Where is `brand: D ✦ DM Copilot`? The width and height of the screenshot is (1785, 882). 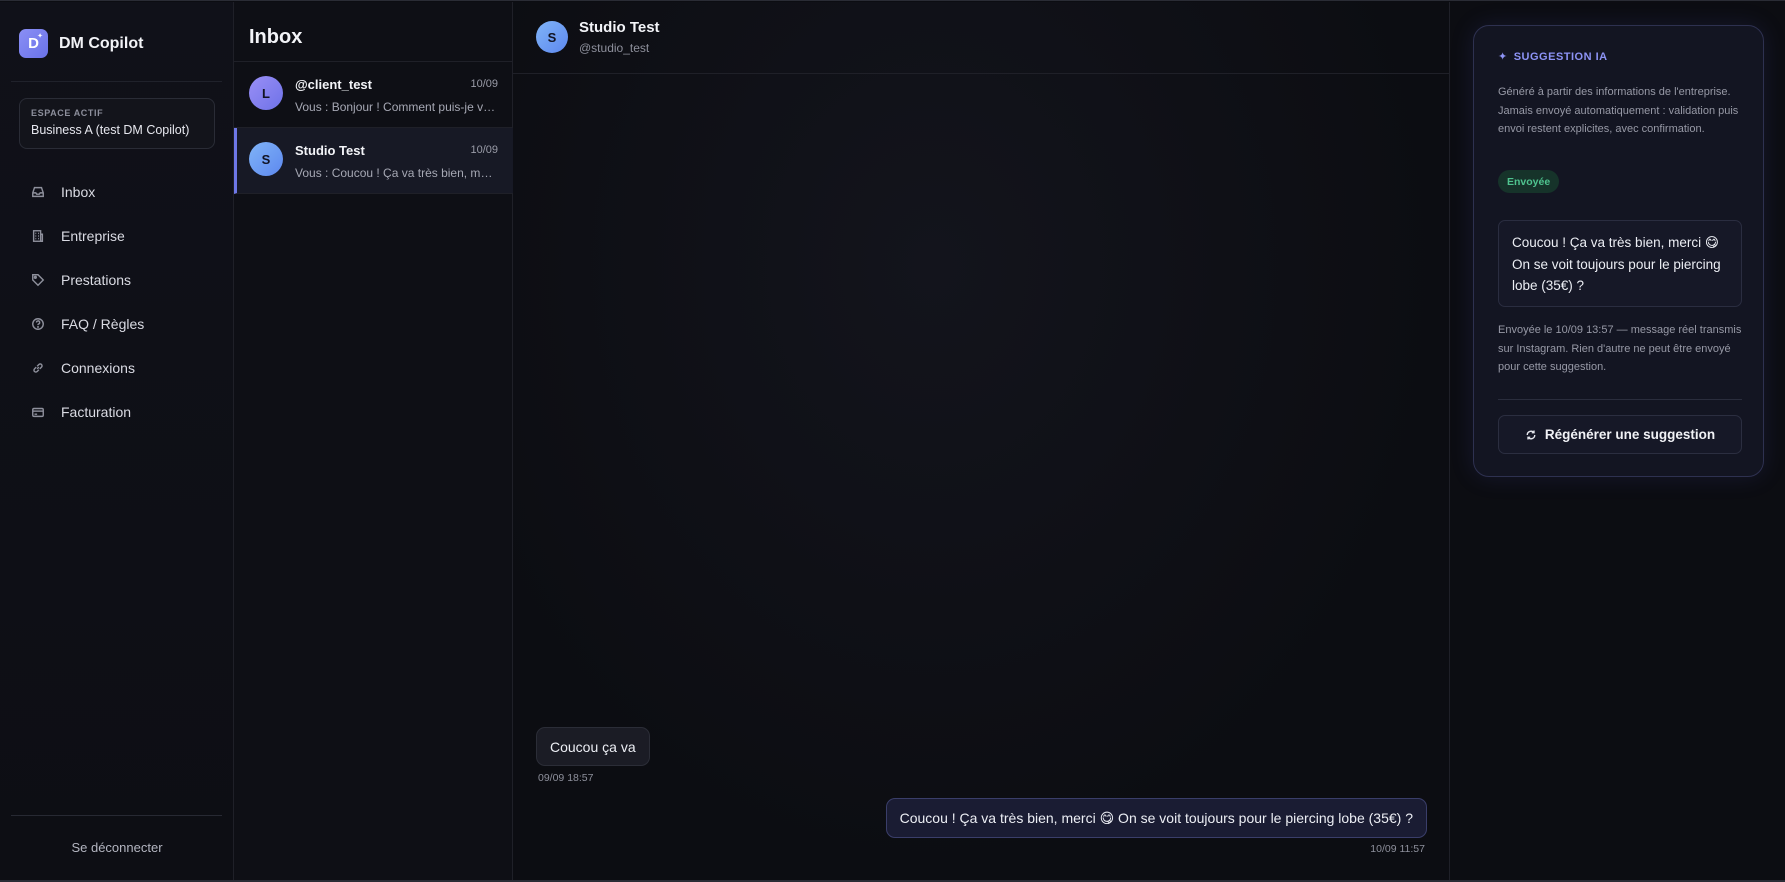 brand: D ✦ DM Copilot is located at coordinates (81, 43).